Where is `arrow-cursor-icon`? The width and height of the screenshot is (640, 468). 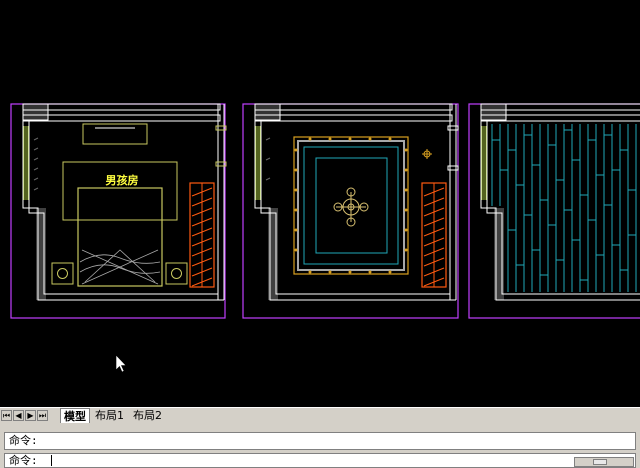
arrow-cursor-icon is located at coordinates (121, 363).